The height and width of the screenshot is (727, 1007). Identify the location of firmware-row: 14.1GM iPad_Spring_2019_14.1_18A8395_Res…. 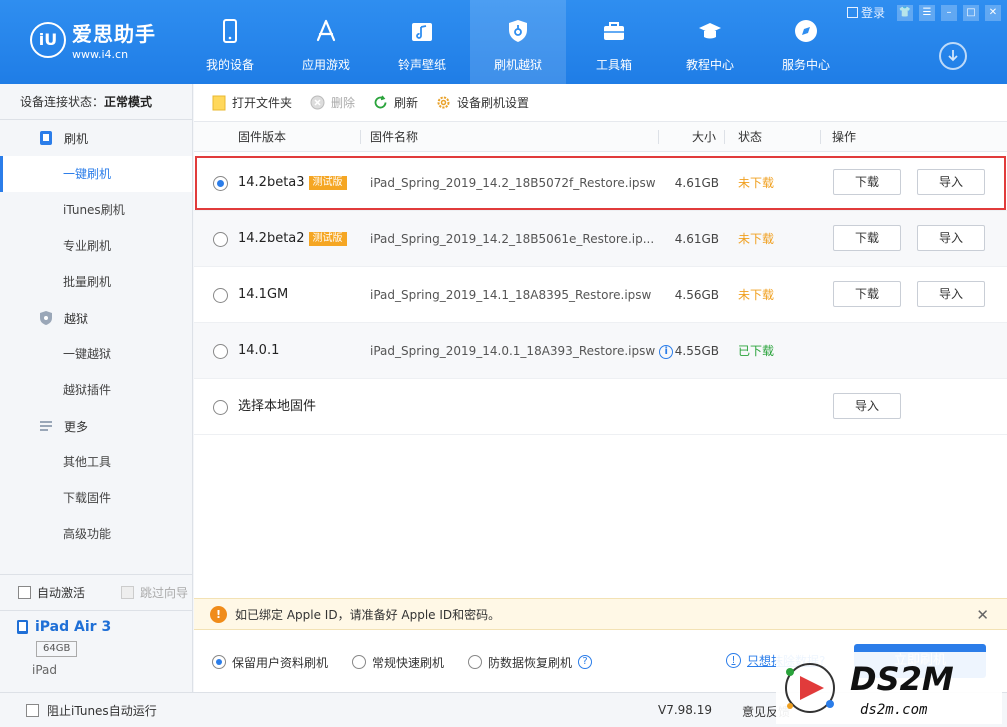
(600, 295).